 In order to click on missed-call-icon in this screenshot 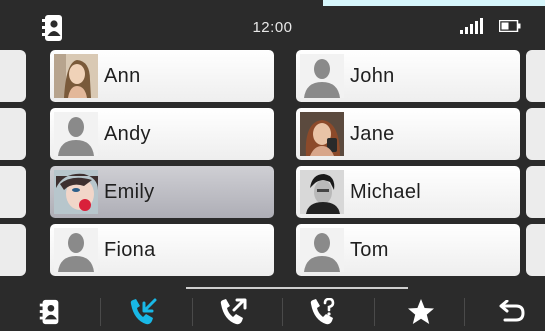, I will do `click(322, 310)`.